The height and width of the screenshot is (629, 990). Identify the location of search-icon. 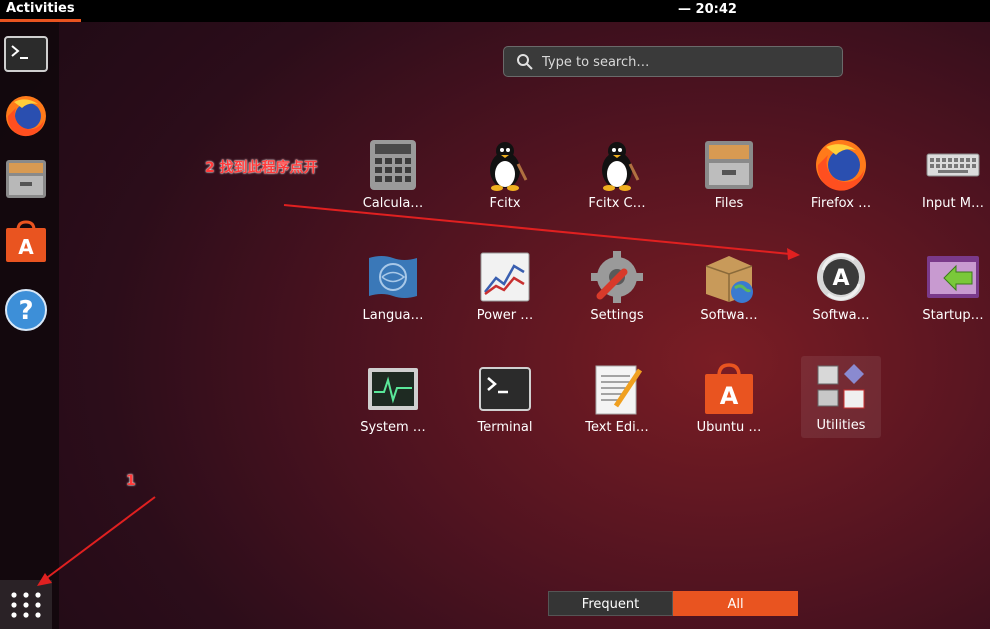
(525, 62).